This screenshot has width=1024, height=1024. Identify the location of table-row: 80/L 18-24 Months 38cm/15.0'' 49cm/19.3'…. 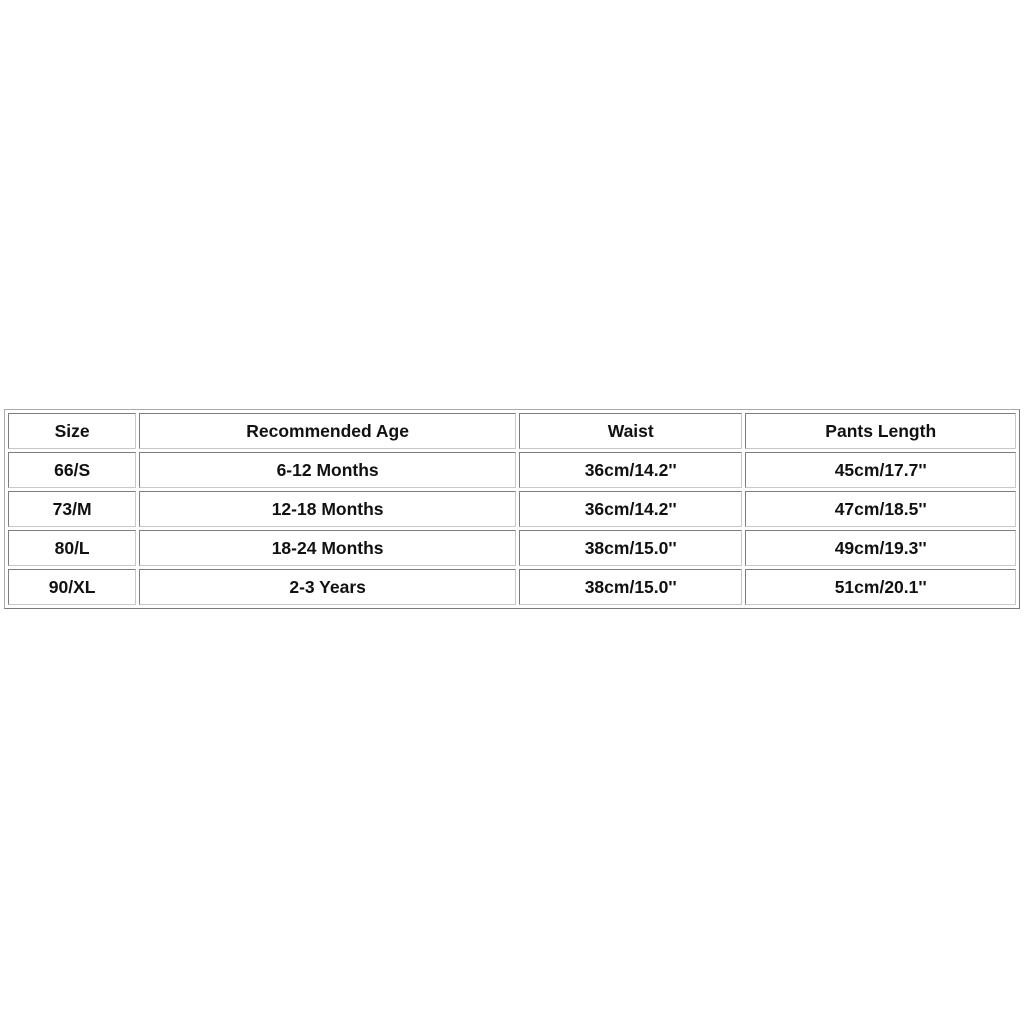
(512, 548).